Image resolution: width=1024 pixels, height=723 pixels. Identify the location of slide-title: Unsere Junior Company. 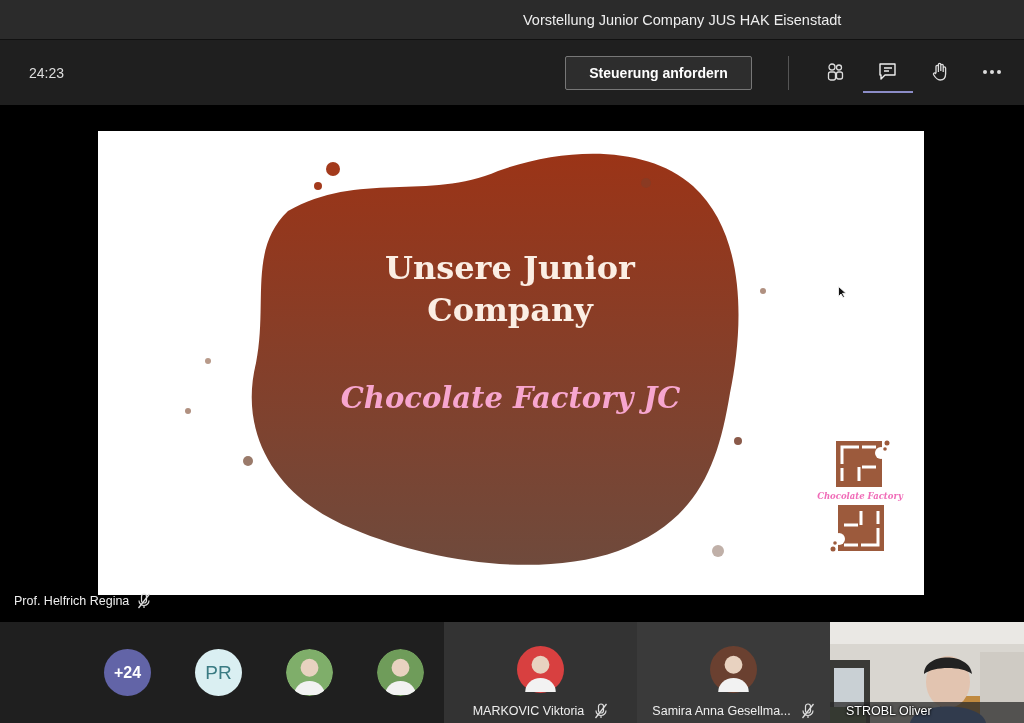
(510, 289).